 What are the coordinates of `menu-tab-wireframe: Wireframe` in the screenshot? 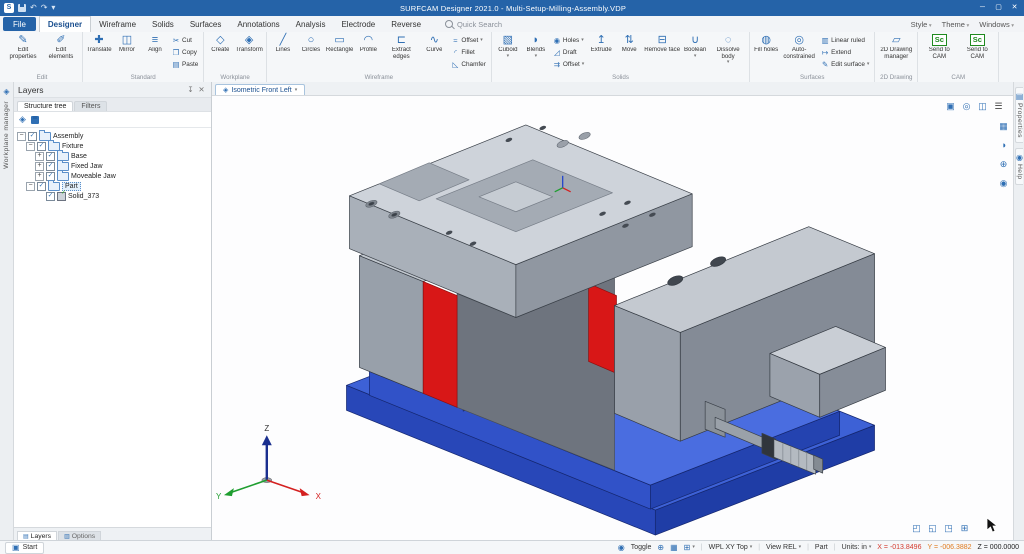 It's located at (117, 24).